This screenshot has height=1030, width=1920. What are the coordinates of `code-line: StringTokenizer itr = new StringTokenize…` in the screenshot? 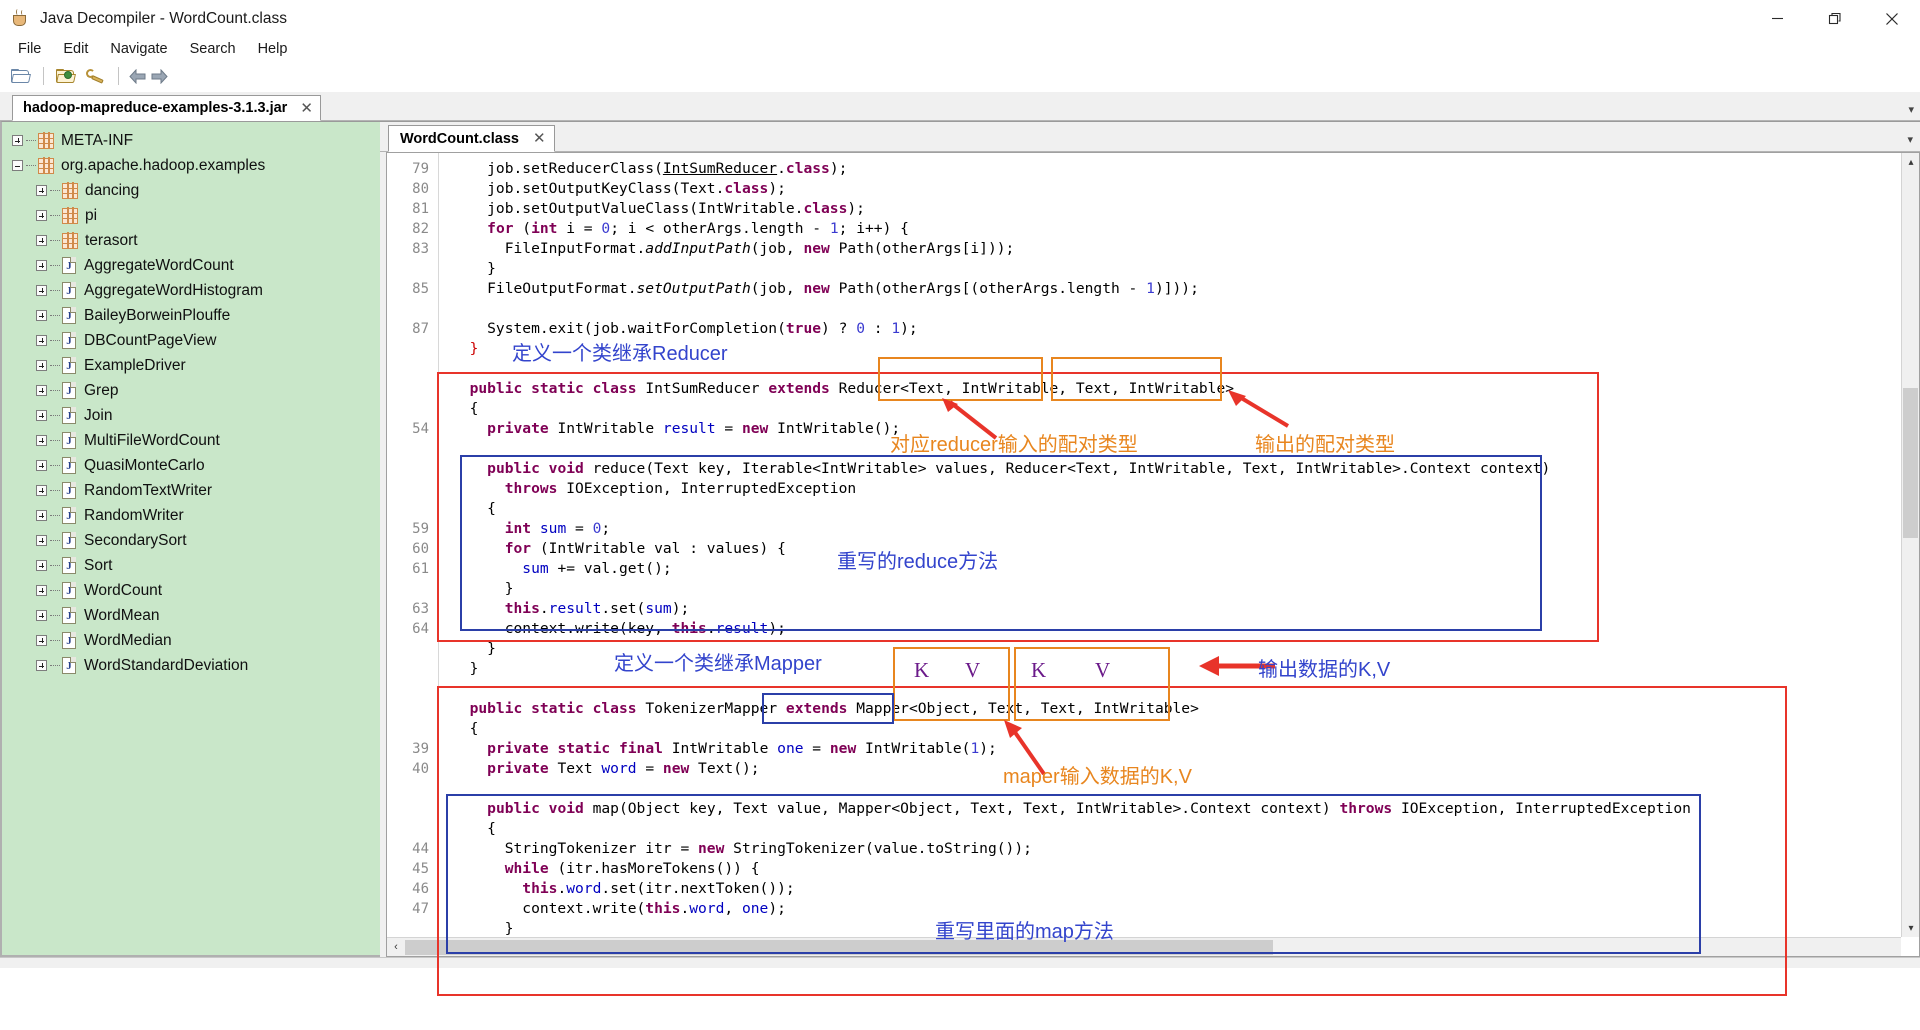 It's located at (1170, 849).